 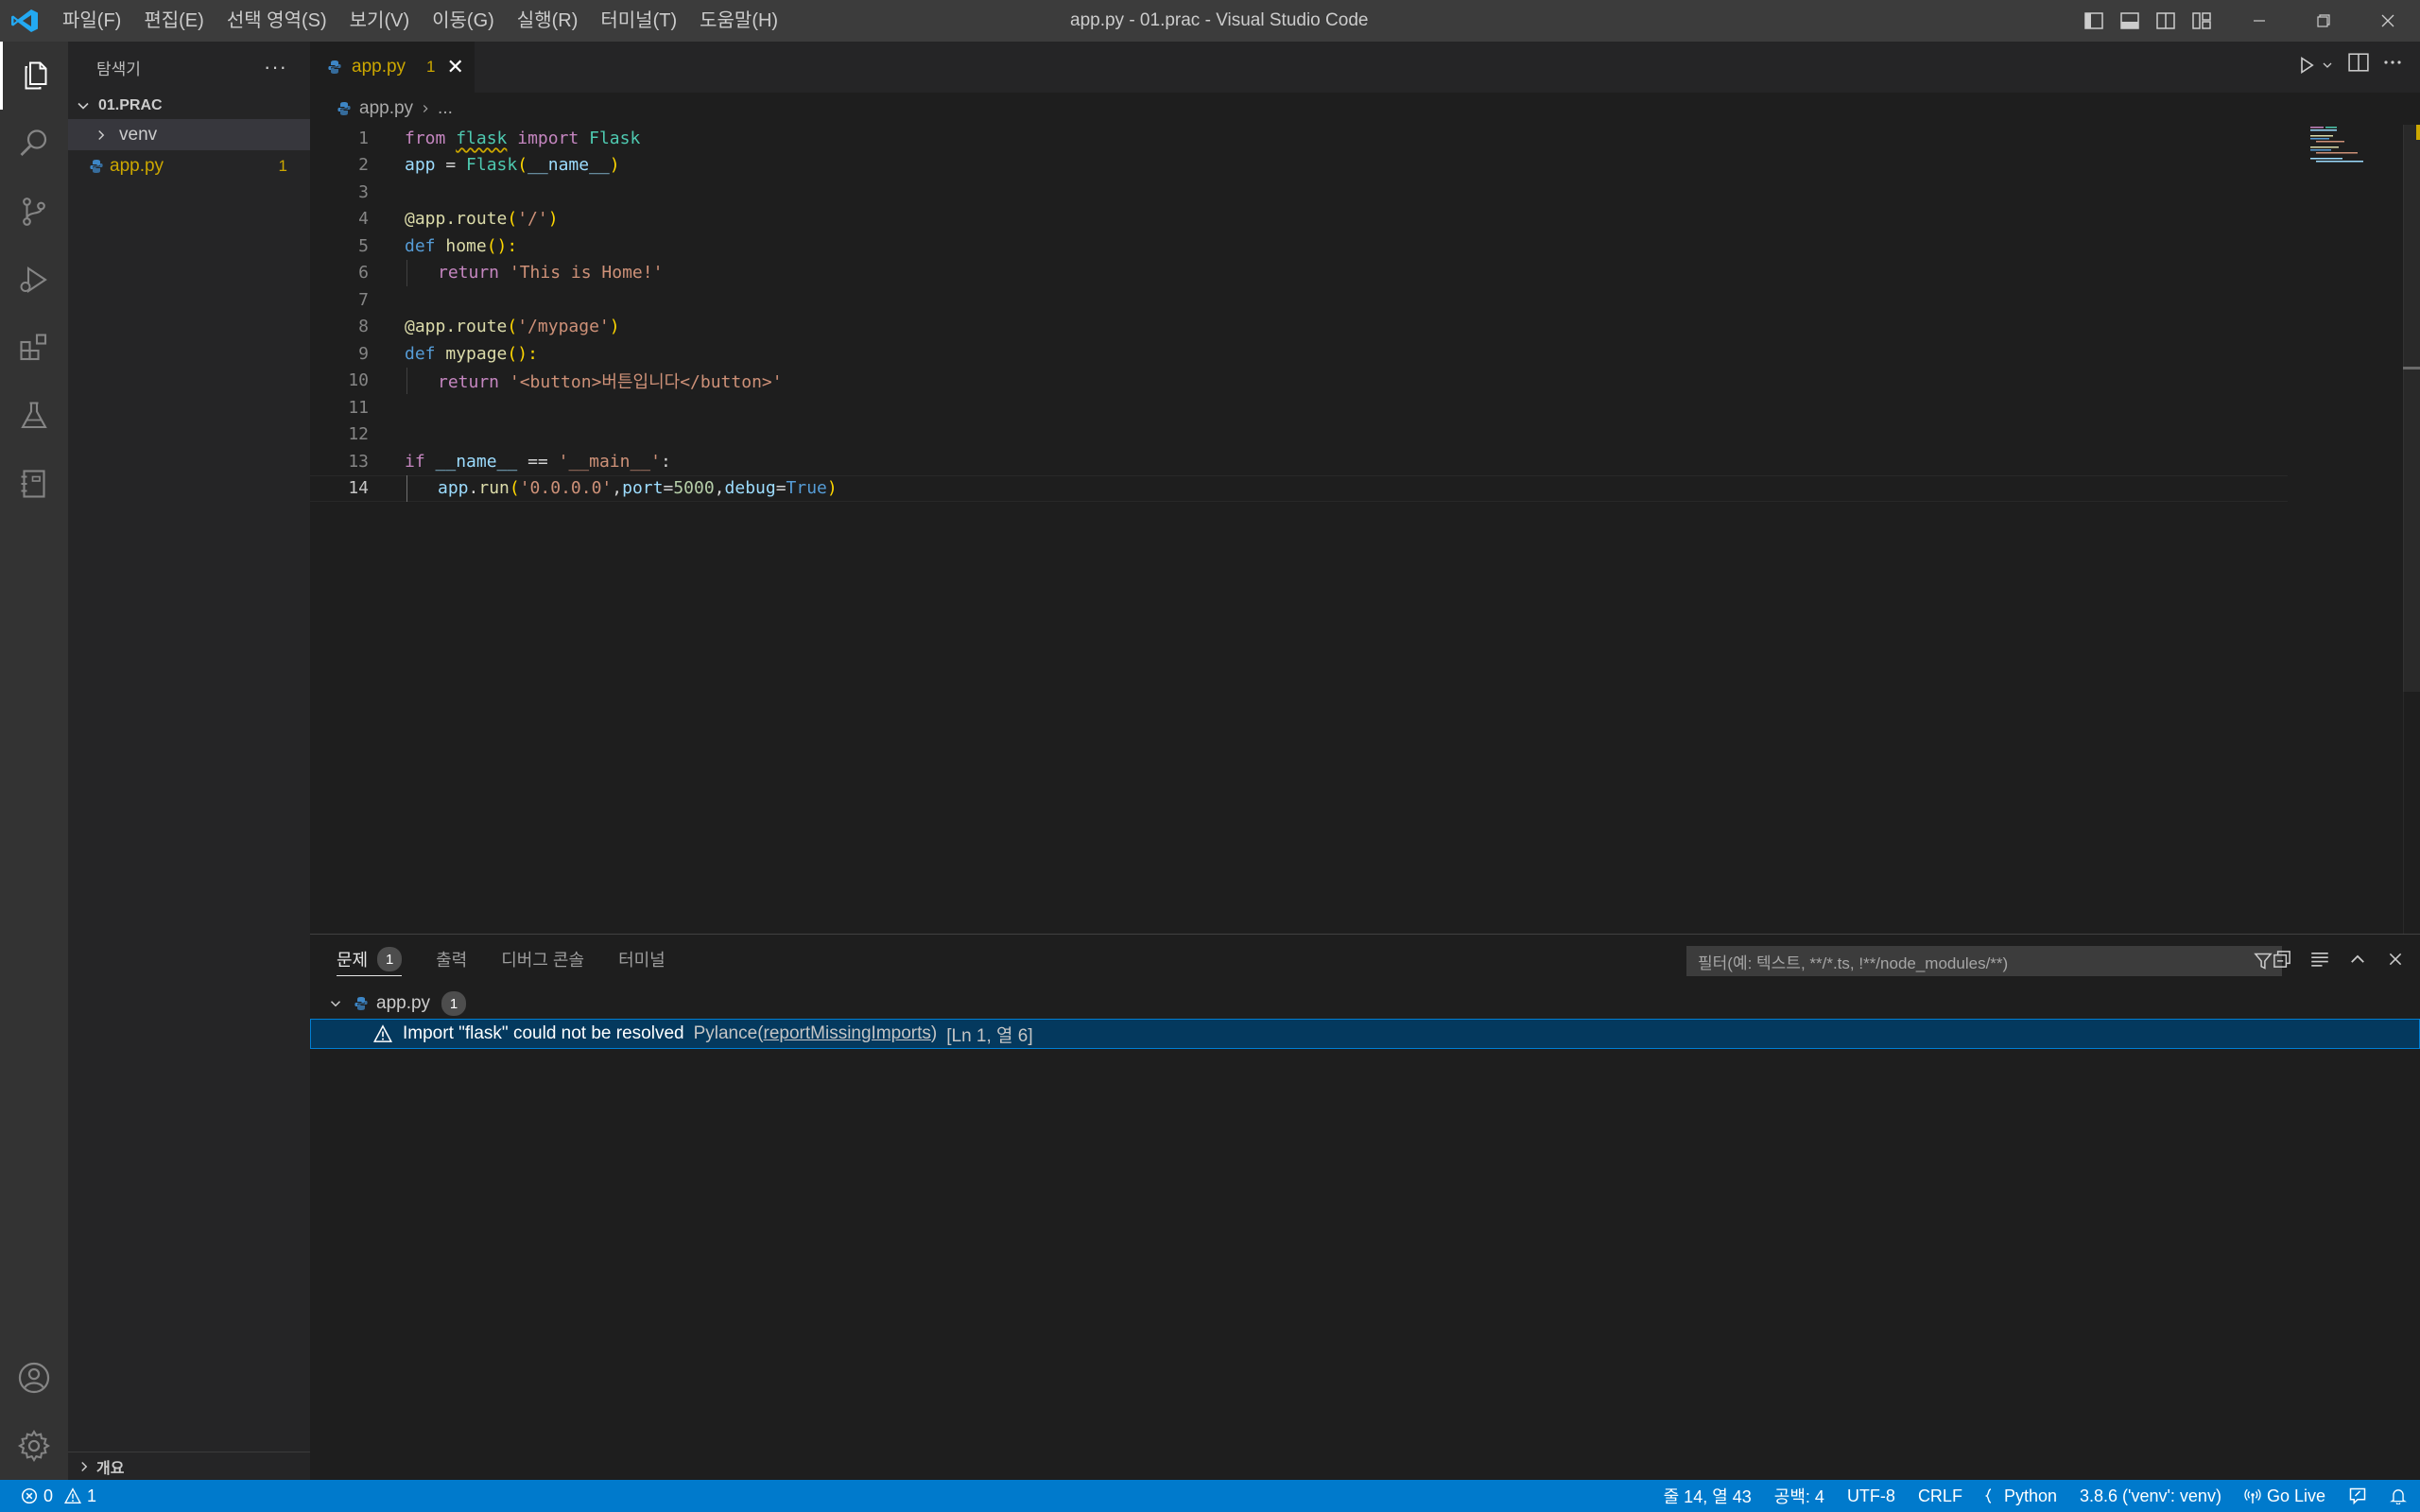 What do you see at coordinates (275, 67) in the screenshot?
I see `more-actions-button: ···` at bounding box center [275, 67].